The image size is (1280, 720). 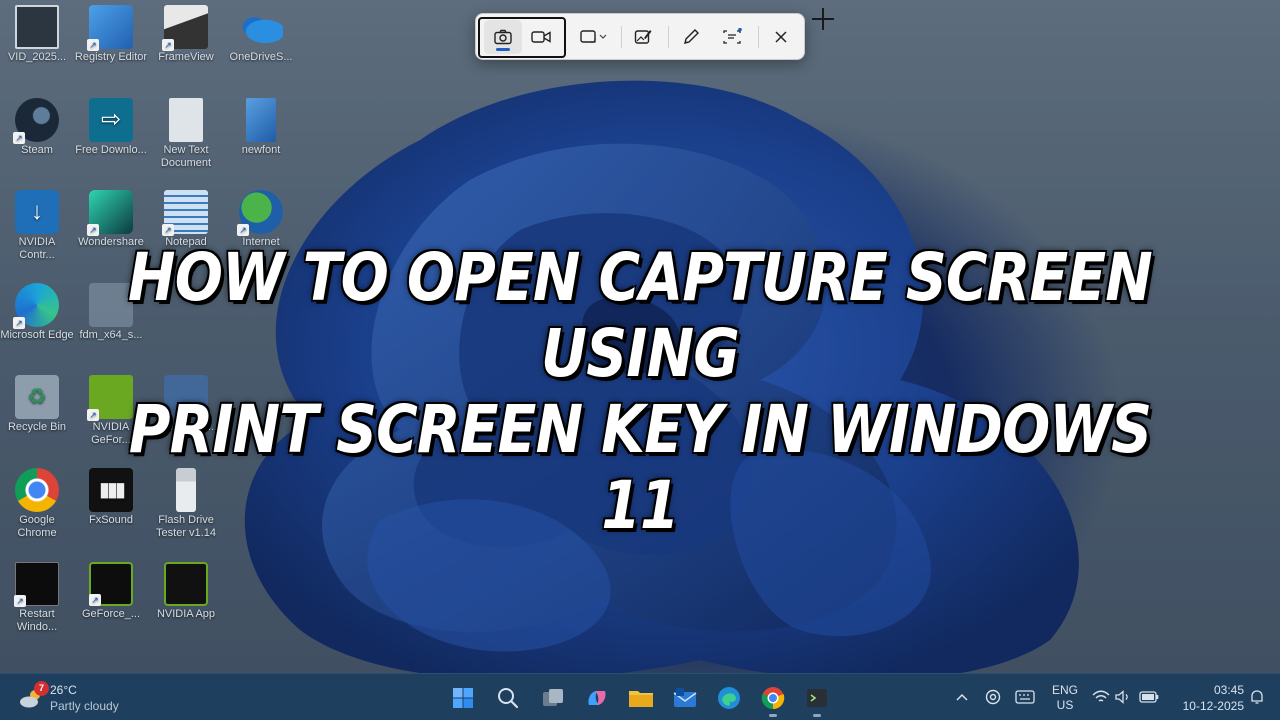 I want to click on desktop-icon-chrome: Google Chrome, so click(x=37, y=504).